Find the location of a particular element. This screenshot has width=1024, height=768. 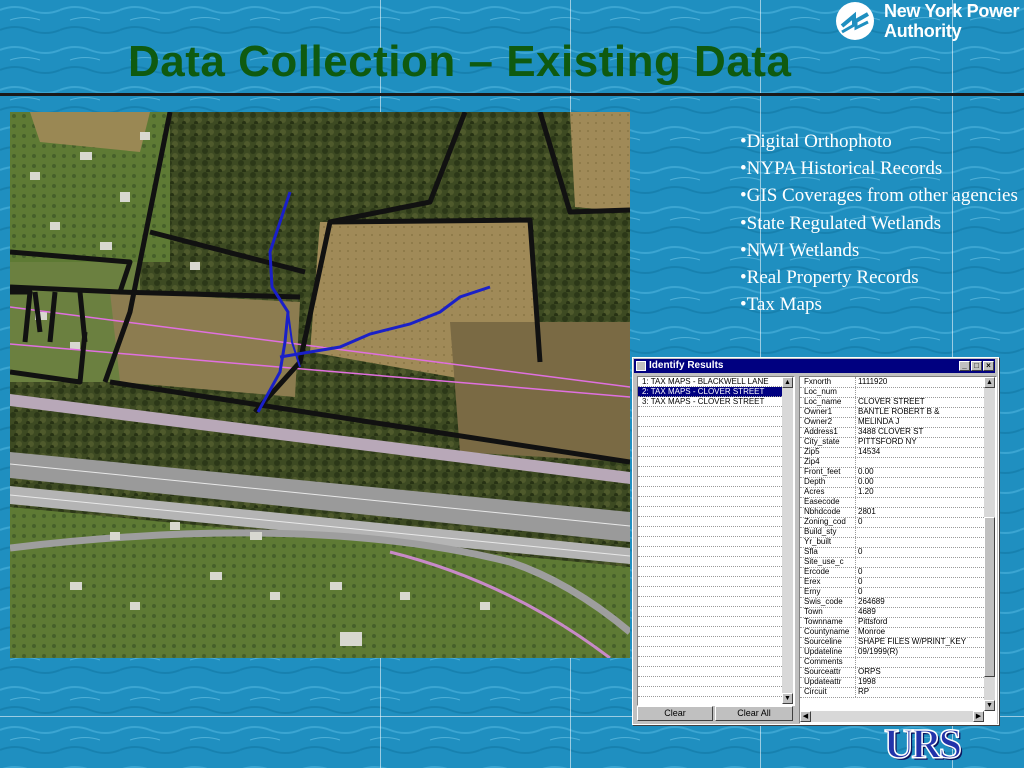

bullet-item: •Real Property Records is located at coordinates (829, 278).